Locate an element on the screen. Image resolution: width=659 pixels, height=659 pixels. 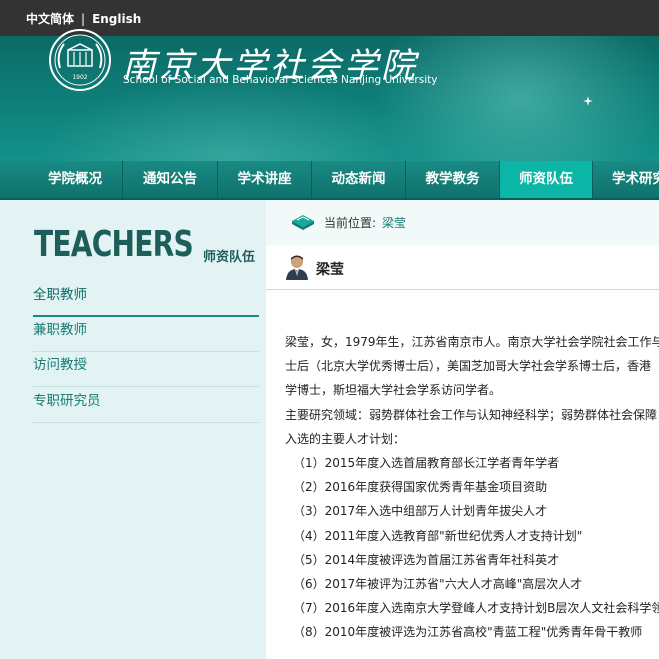
location-icon is located at coordinates (303, 222).